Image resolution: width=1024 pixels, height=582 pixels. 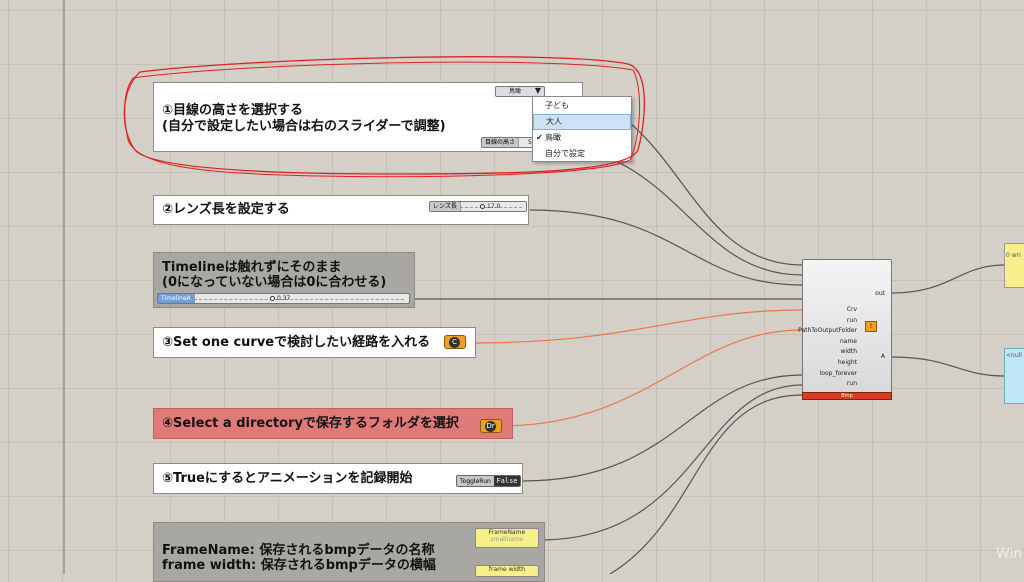 I want to click on frame-name-node: FrameName smallname, so click(x=507, y=538).